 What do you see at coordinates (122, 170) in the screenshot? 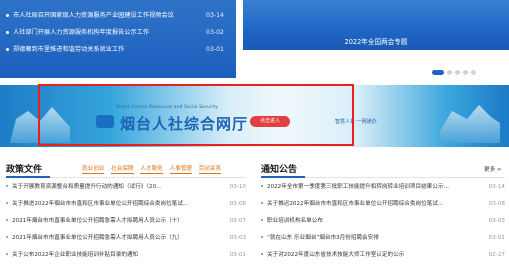
I see `tab-social-security: 社会保障` at bounding box center [122, 170].